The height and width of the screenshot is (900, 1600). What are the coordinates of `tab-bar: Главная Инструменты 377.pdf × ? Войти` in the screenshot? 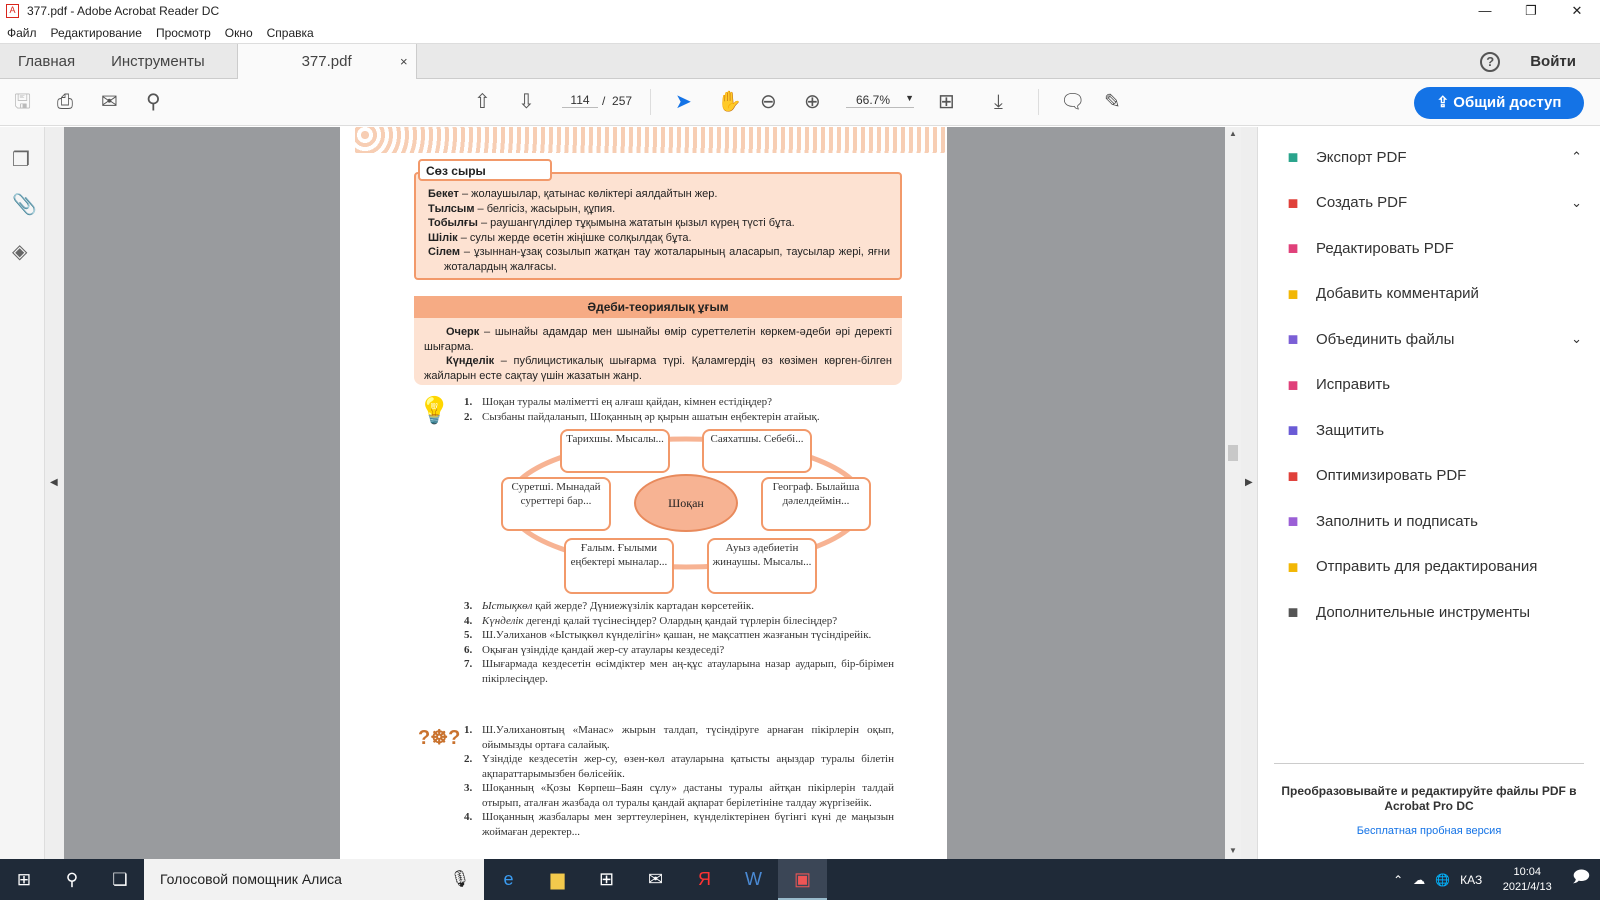 It's located at (800, 61).